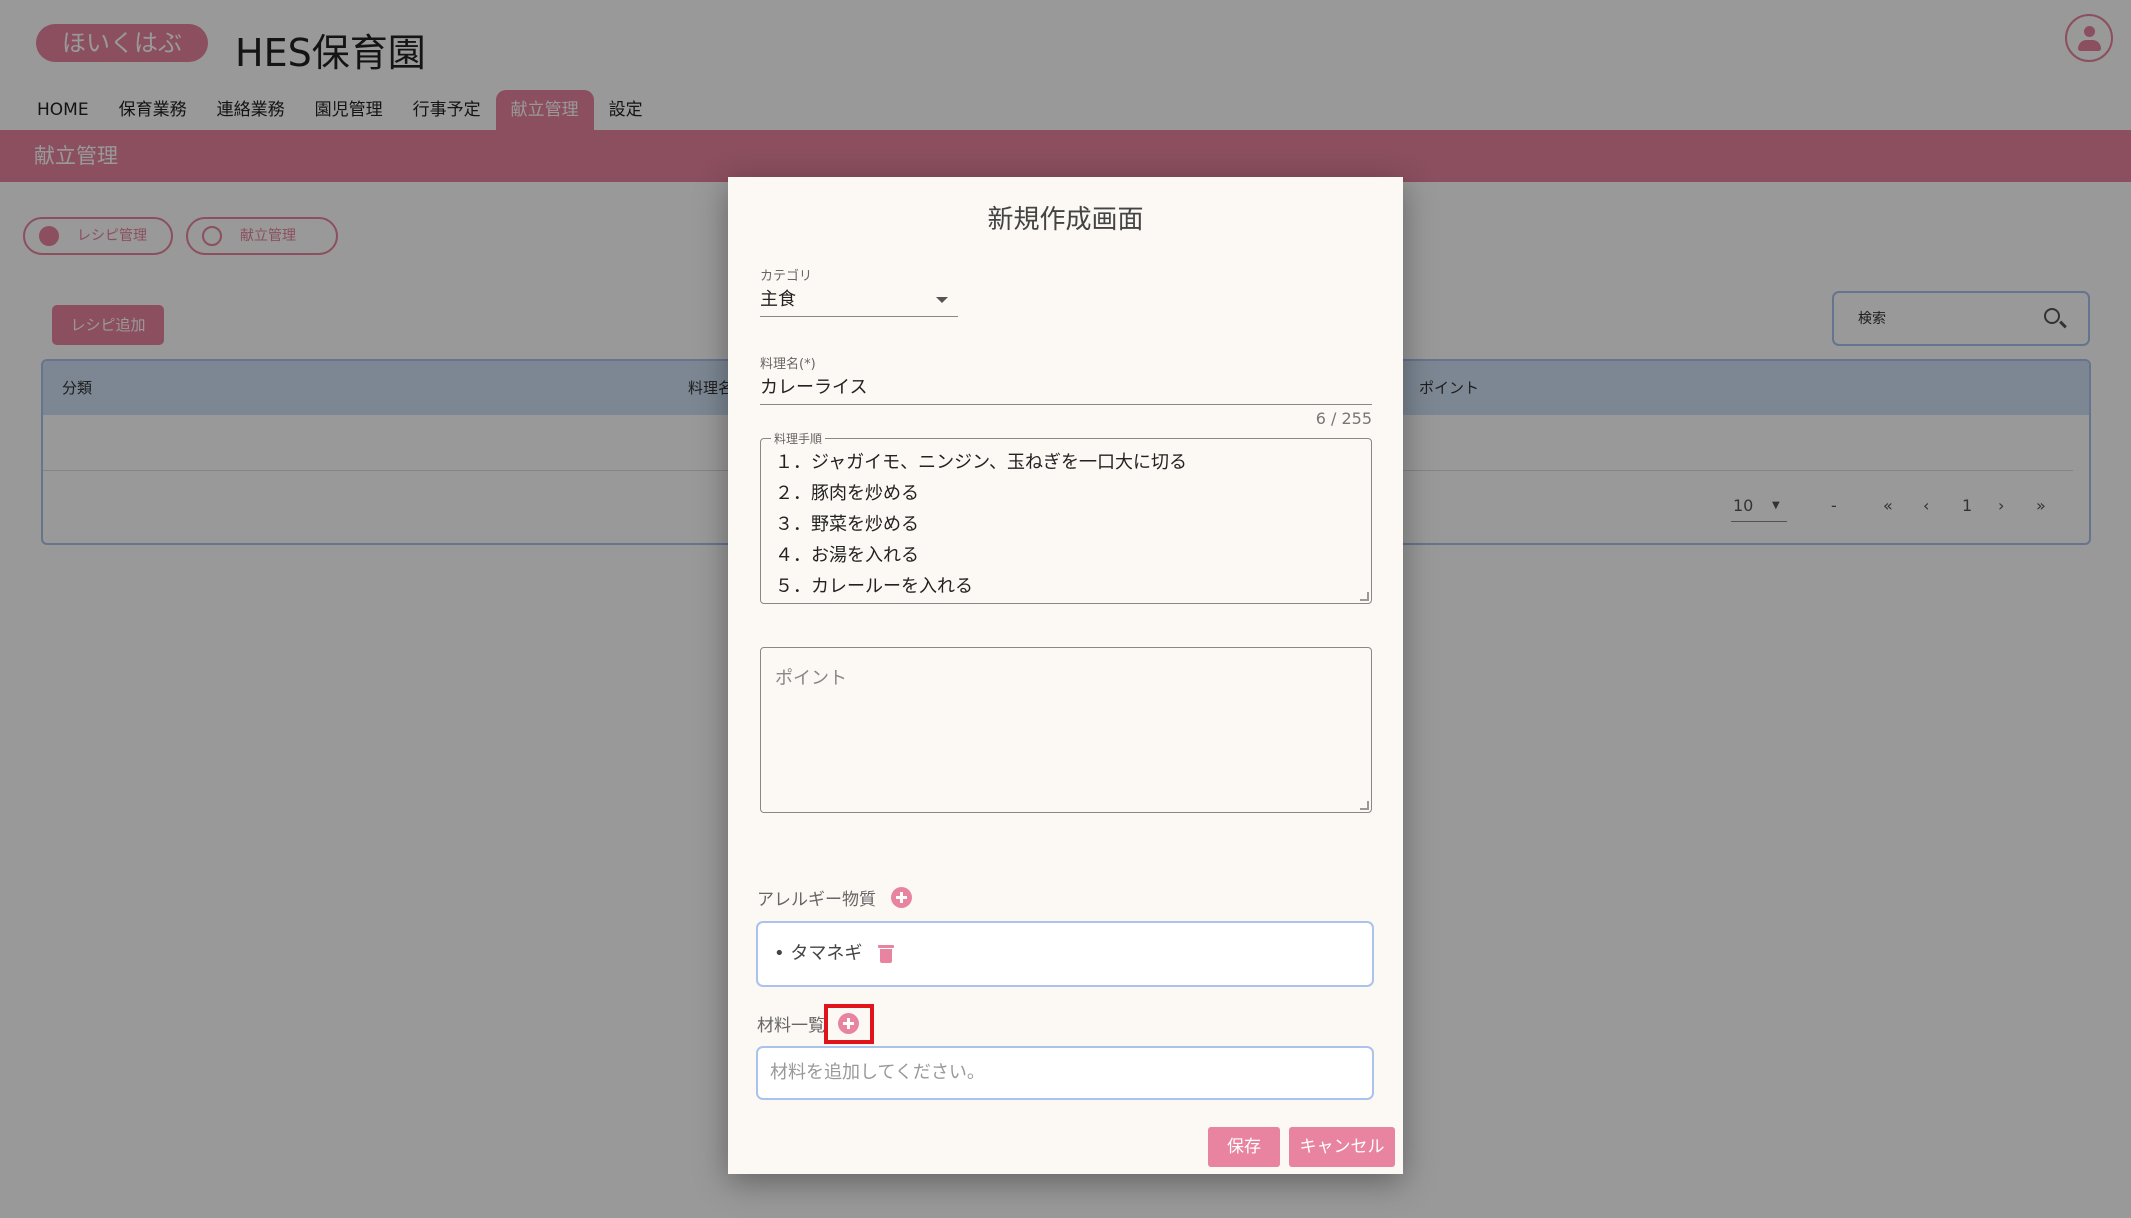 The width and height of the screenshot is (2131, 1218). What do you see at coordinates (814, 387) in the screenshot?
I see `dish-name-value: カレーライス` at bounding box center [814, 387].